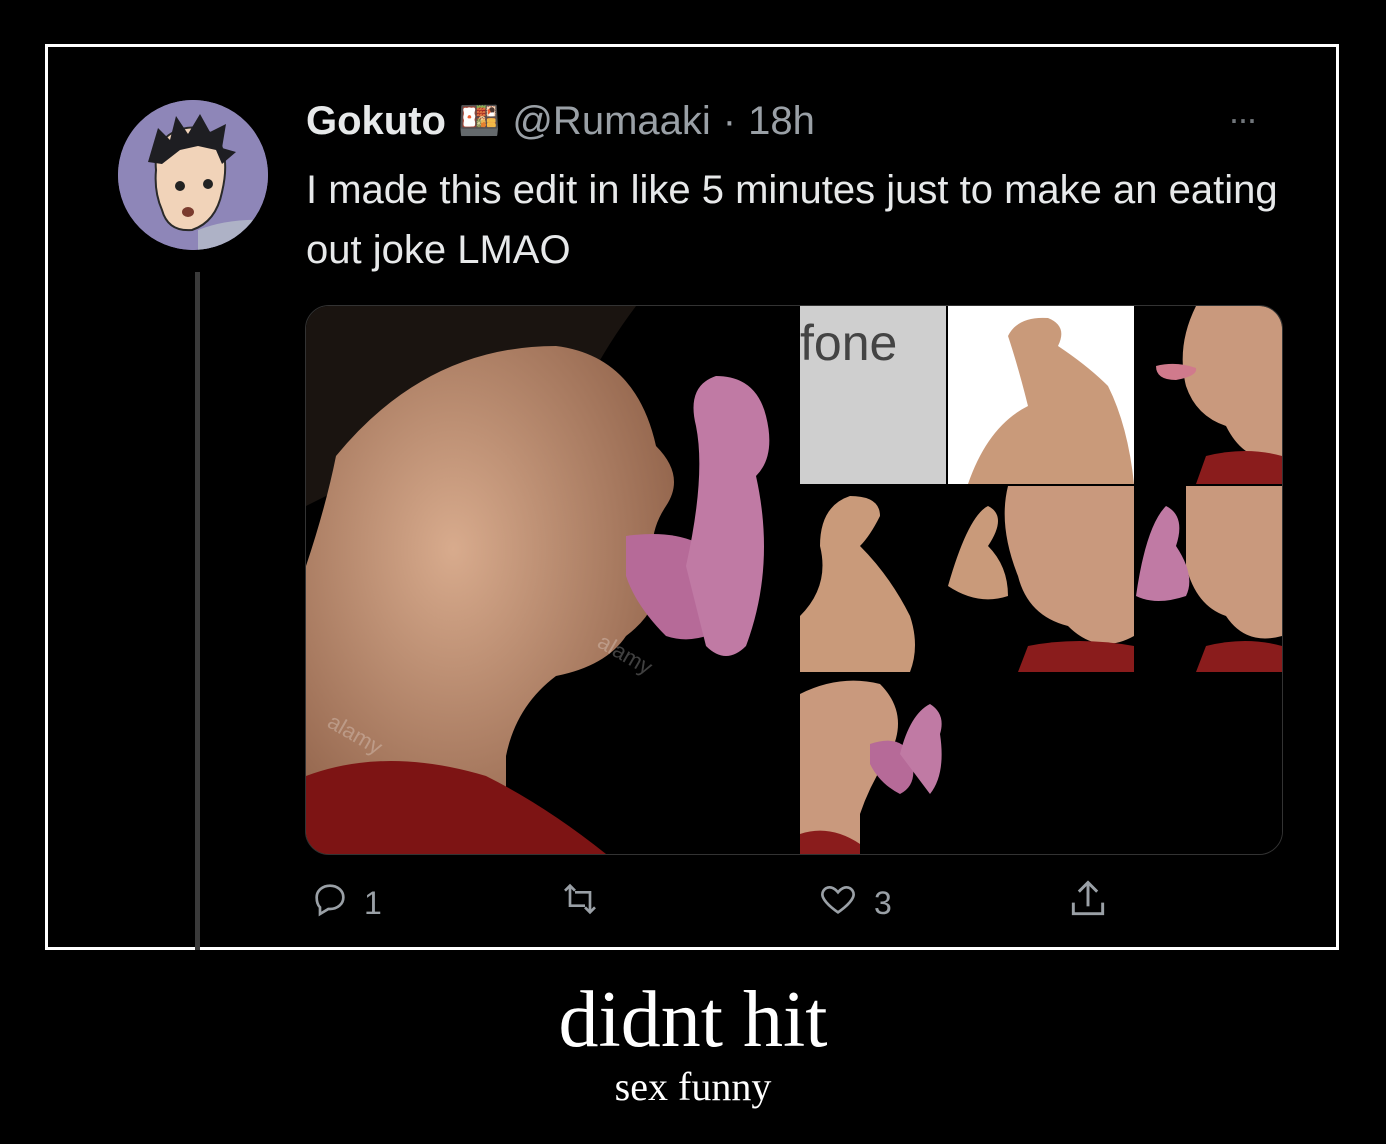  I want to click on share-action, so click(1088, 903).